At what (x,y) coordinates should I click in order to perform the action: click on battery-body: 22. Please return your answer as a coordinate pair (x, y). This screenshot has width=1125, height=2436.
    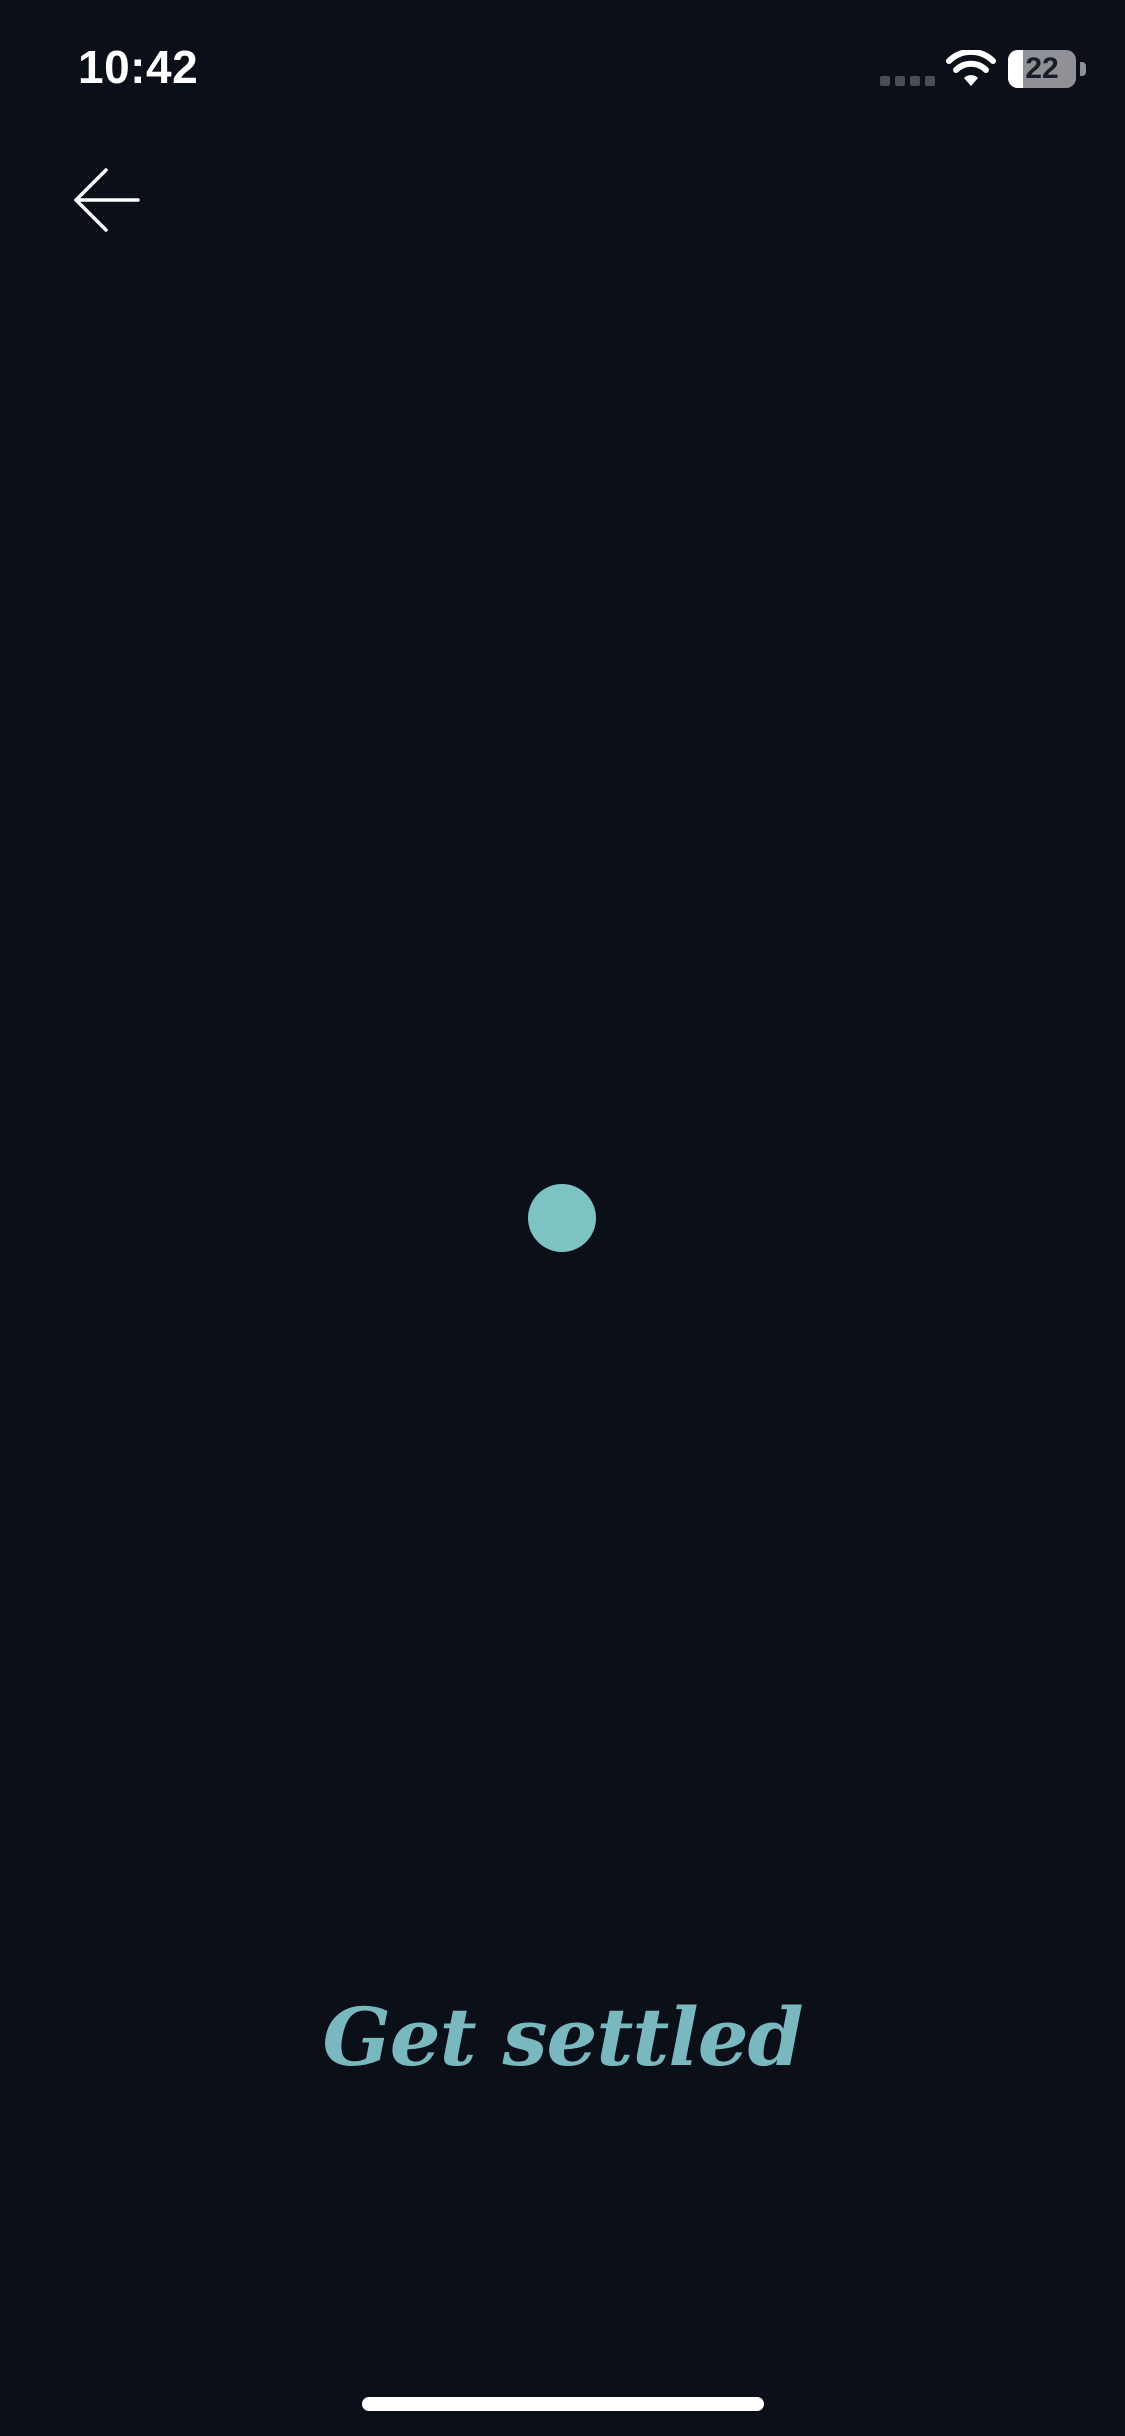
    Looking at the image, I should click on (1042, 69).